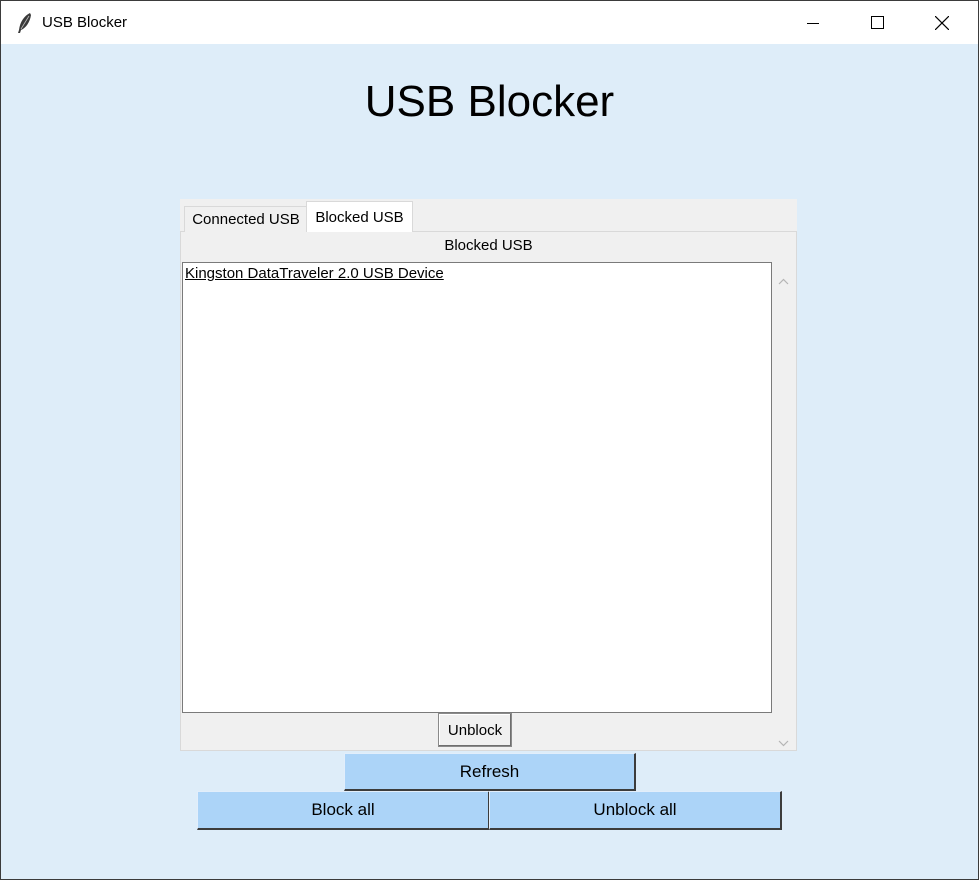 This screenshot has height=880, width=979. I want to click on list-scrollbar, so click(783, 506).